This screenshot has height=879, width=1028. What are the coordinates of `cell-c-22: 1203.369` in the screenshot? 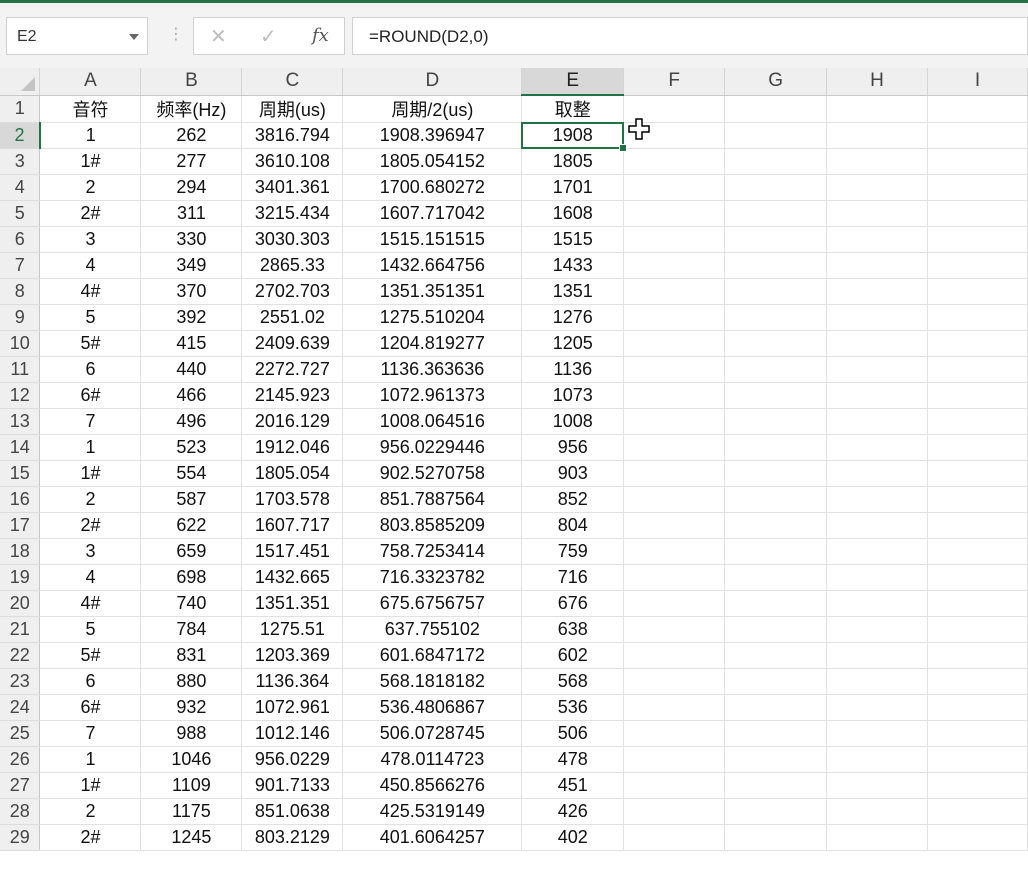 It's located at (292, 655).